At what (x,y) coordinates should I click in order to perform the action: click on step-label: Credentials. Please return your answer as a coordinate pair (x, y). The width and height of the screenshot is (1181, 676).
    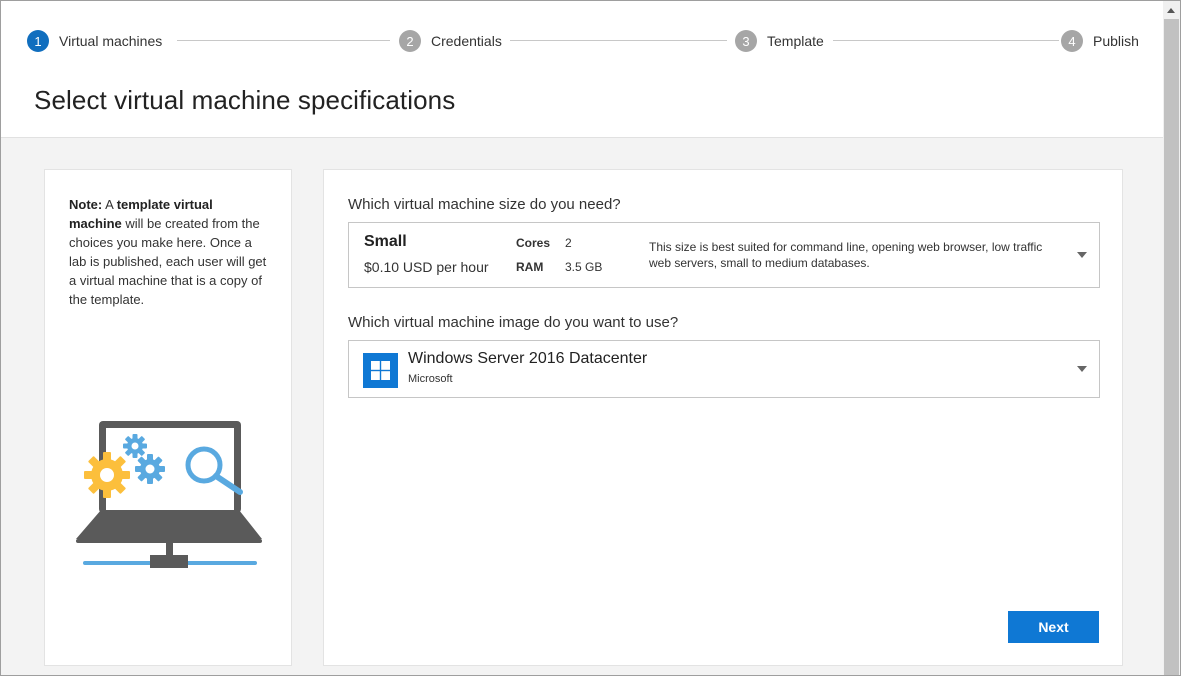
    Looking at the image, I should click on (466, 41).